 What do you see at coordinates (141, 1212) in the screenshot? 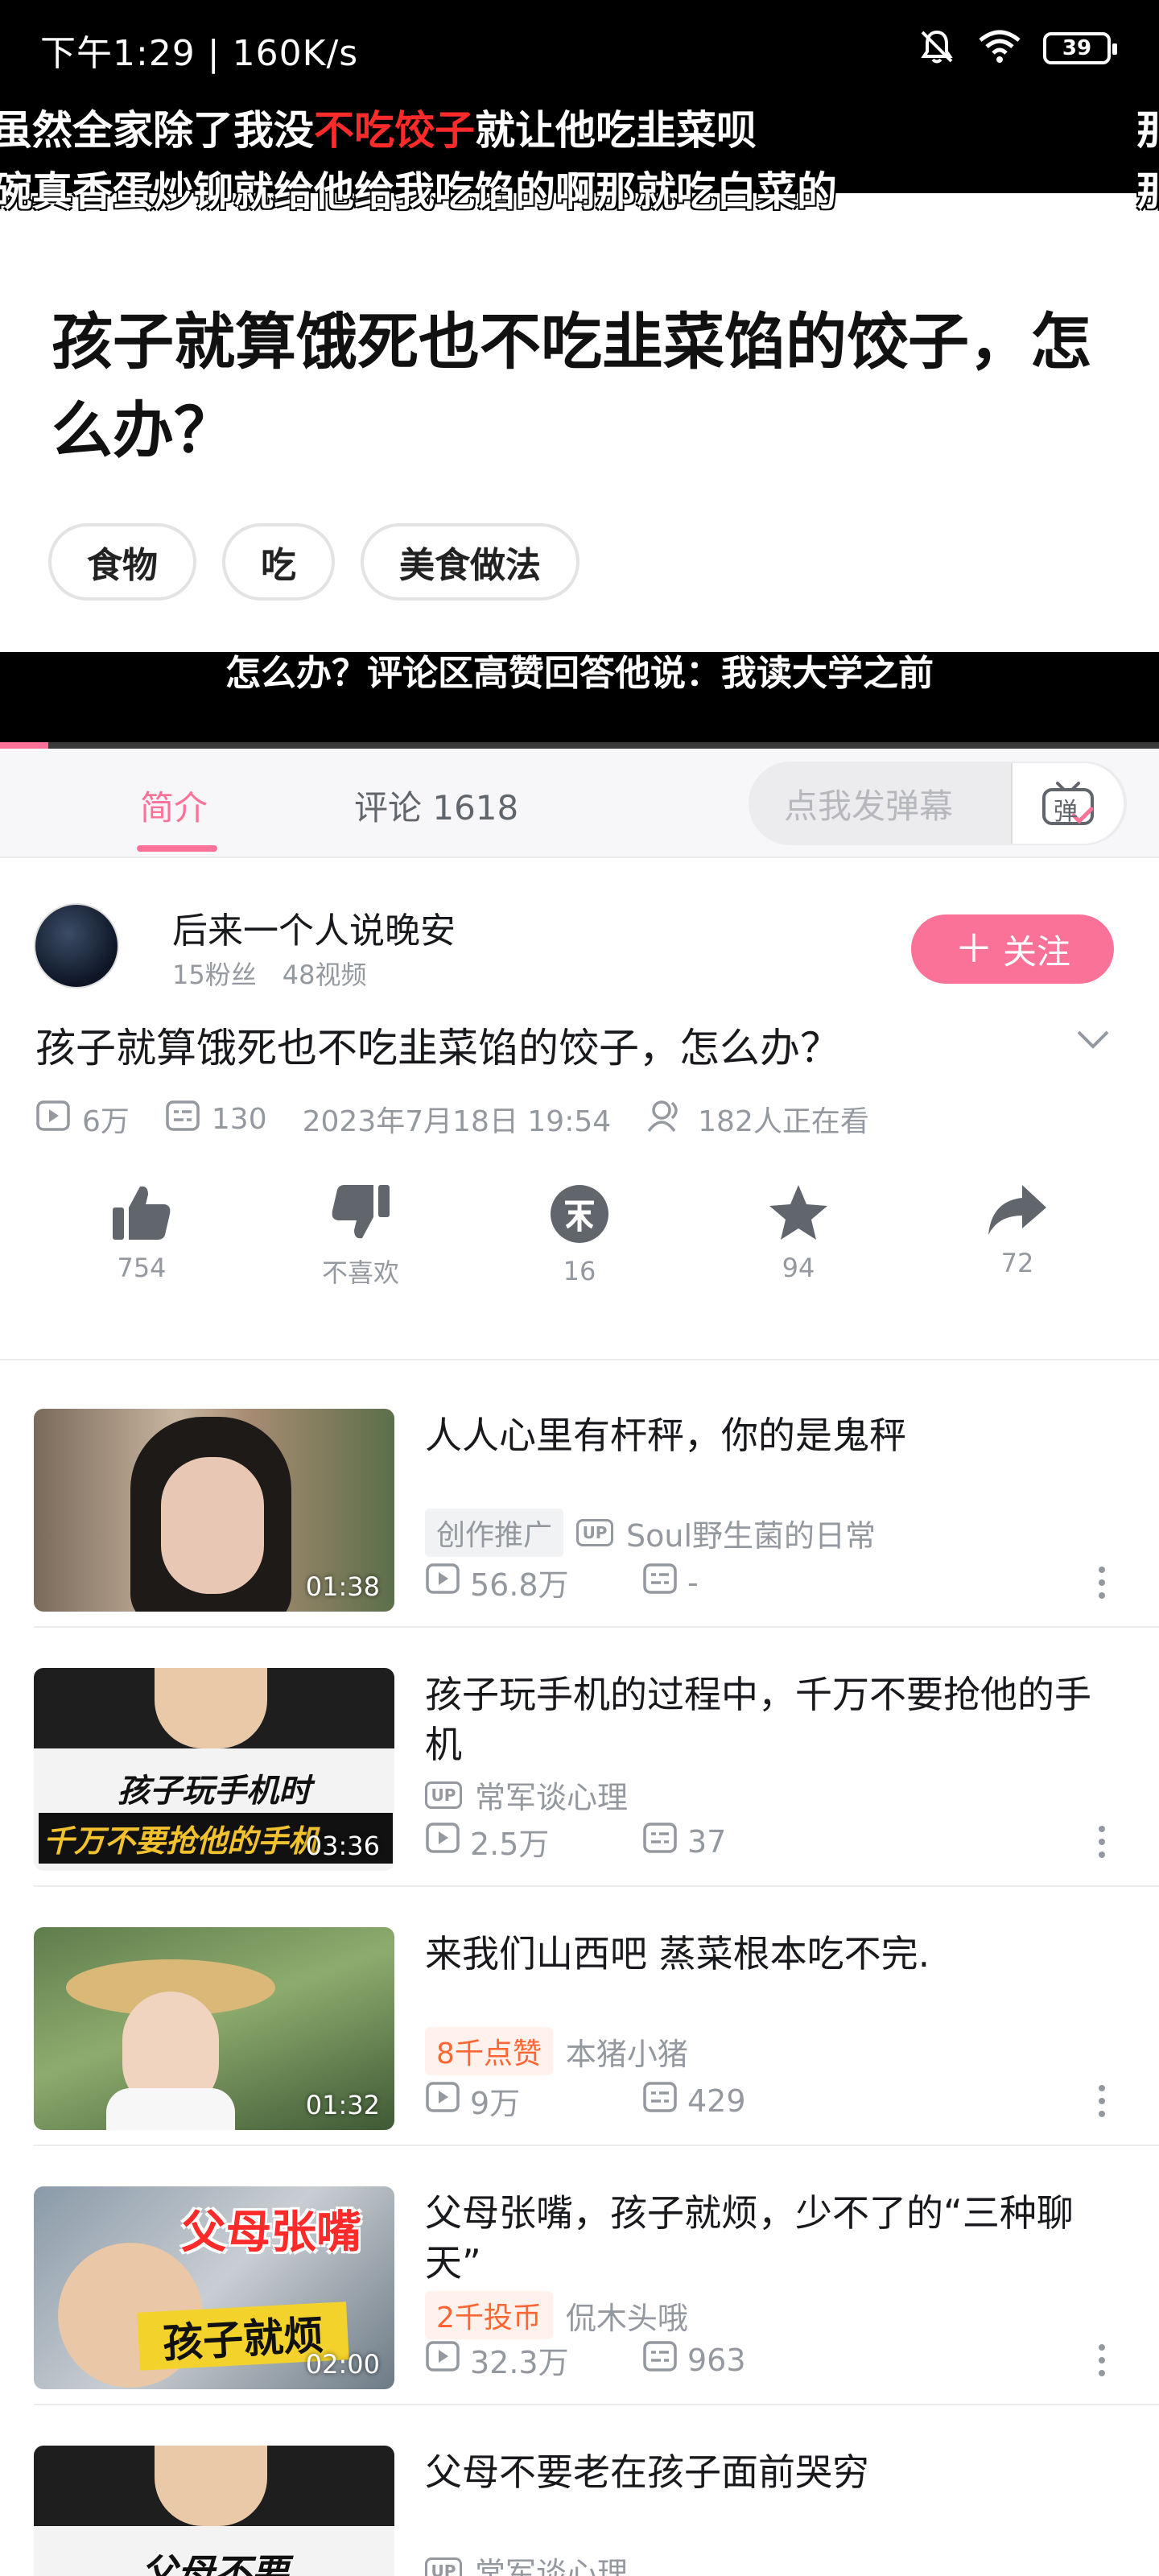
I see `thumbs-up-icon` at bounding box center [141, 1212].